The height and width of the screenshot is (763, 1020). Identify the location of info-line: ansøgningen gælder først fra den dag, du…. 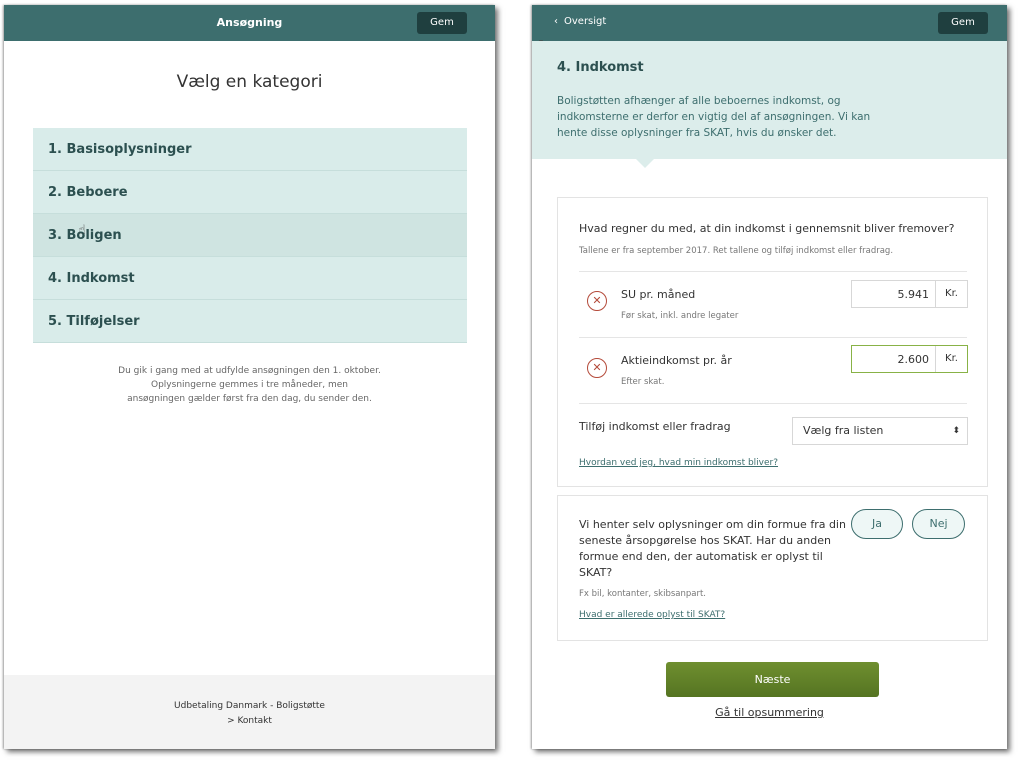
(249, 399).